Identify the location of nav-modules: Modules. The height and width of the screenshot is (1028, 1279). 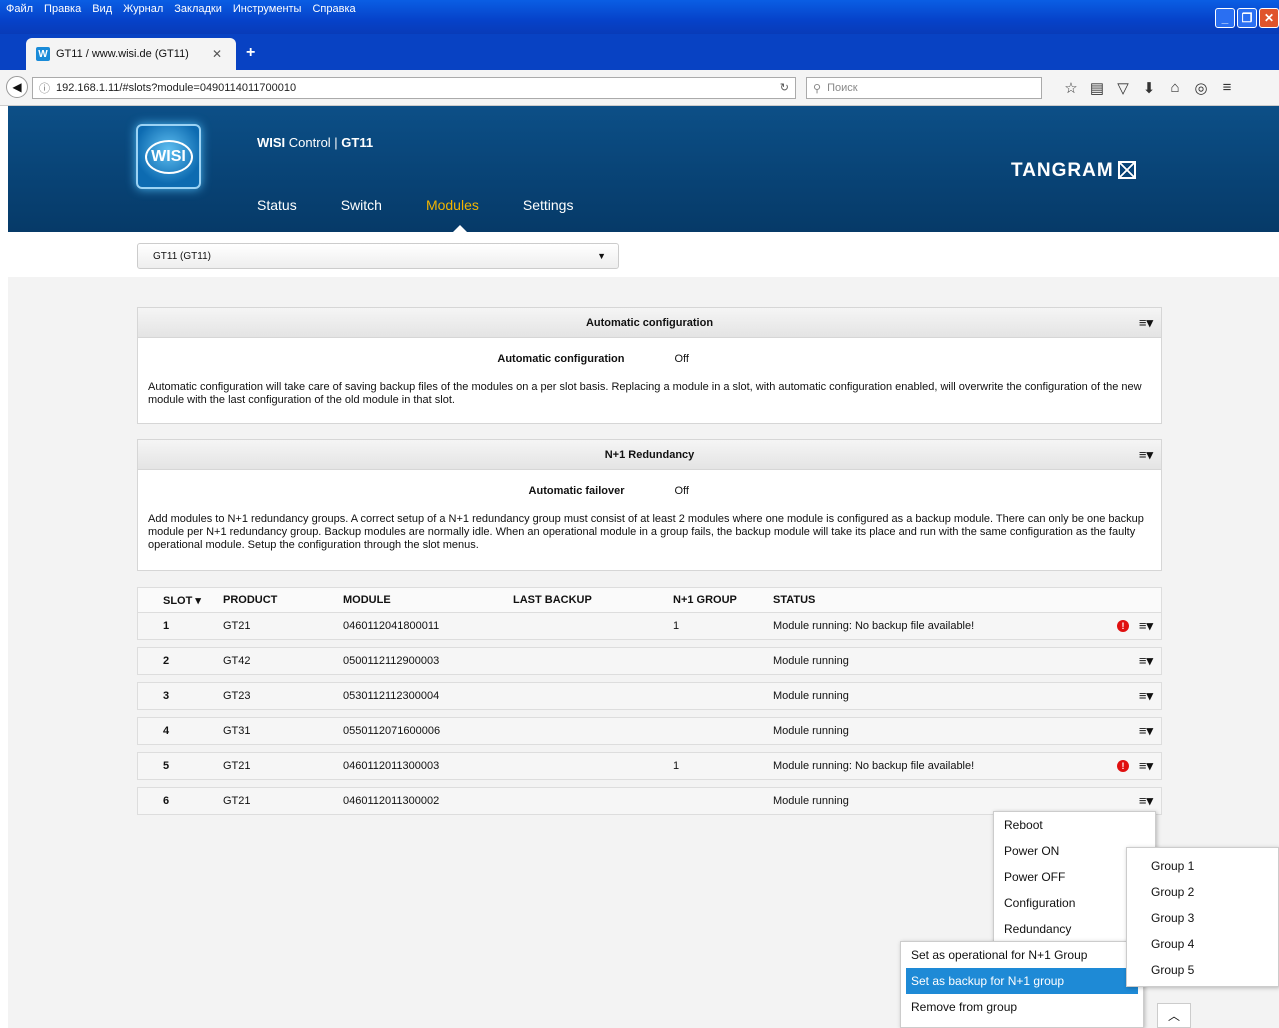
(452, 205).